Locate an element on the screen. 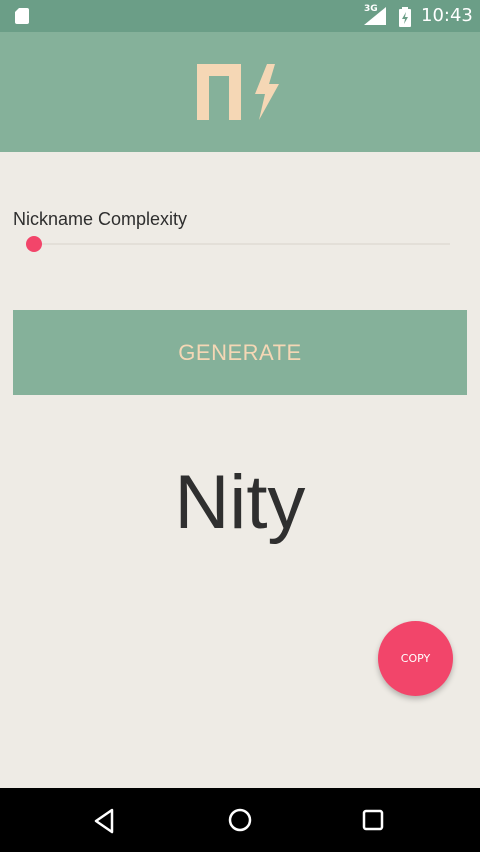 The height and width of the screenshot is (852, 480). home-icon is located at coordinates (240, 820).